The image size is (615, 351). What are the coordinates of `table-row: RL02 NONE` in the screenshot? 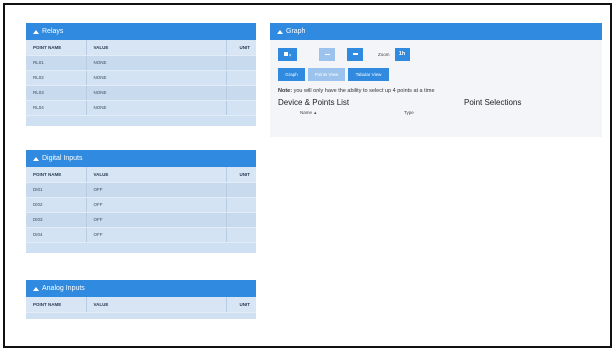 It's located at (141, 78).